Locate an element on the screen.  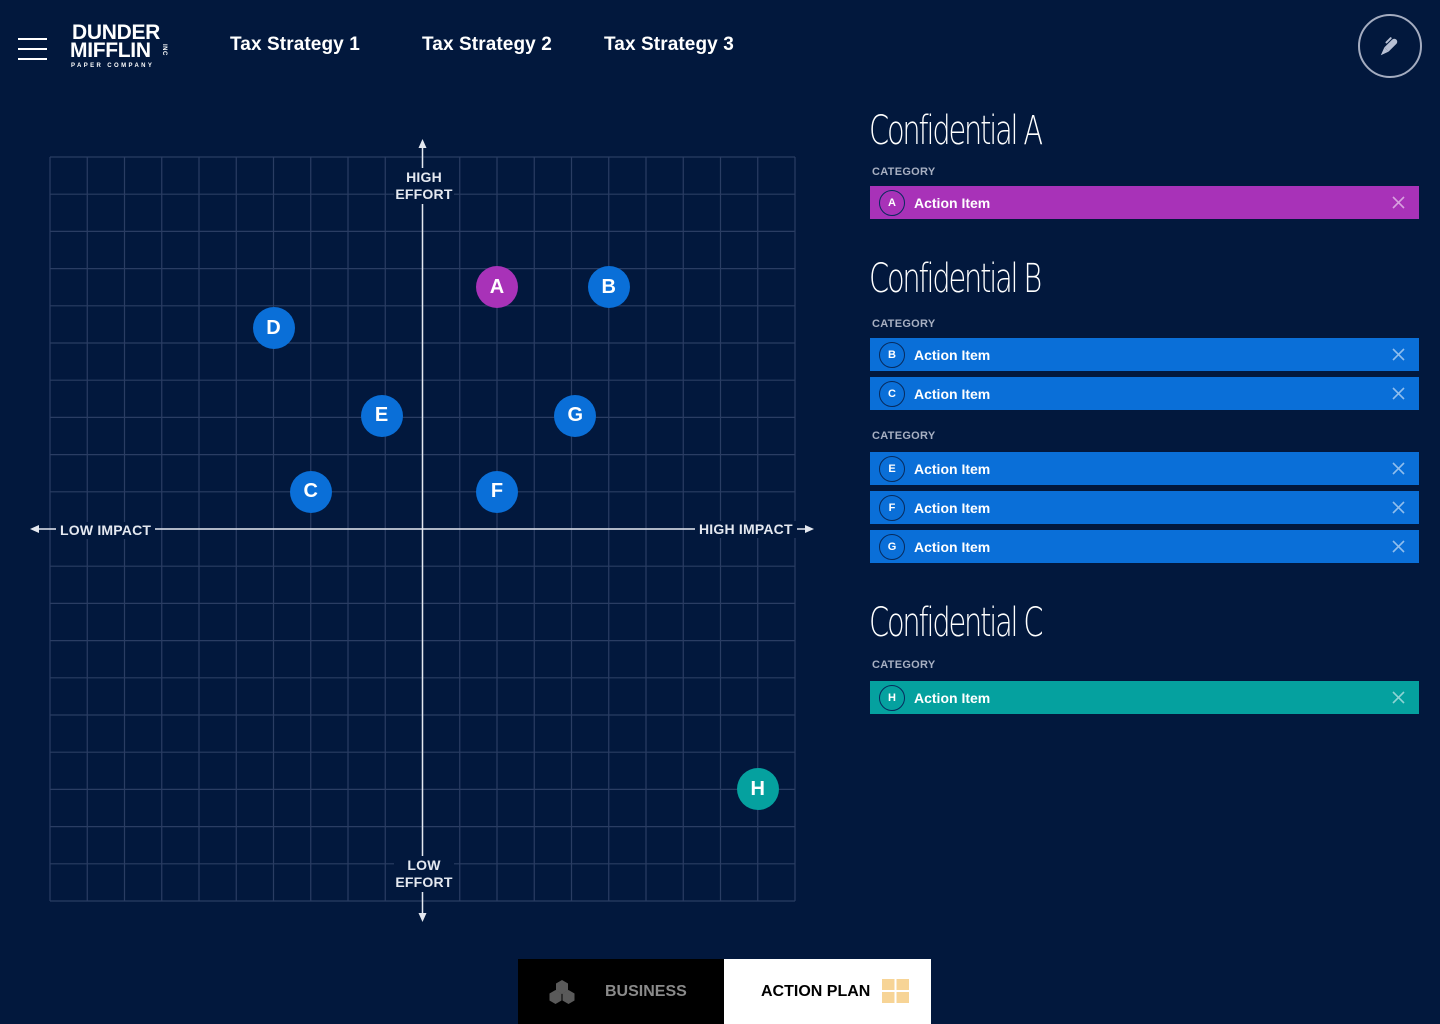
chart-point-c: C is located at coordinates (310, 491).